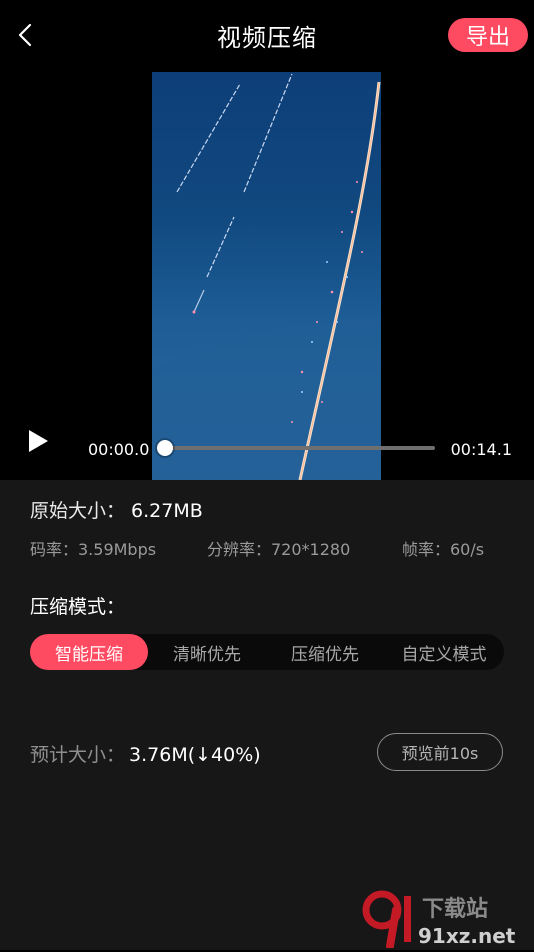 The width and height of the screenshot is (534, 952). What do you see at coordinates (195, 755) in the screenshot?
I see `estimated-size-value: 3.76M(↓40%)` at bounding box center [195, 755].